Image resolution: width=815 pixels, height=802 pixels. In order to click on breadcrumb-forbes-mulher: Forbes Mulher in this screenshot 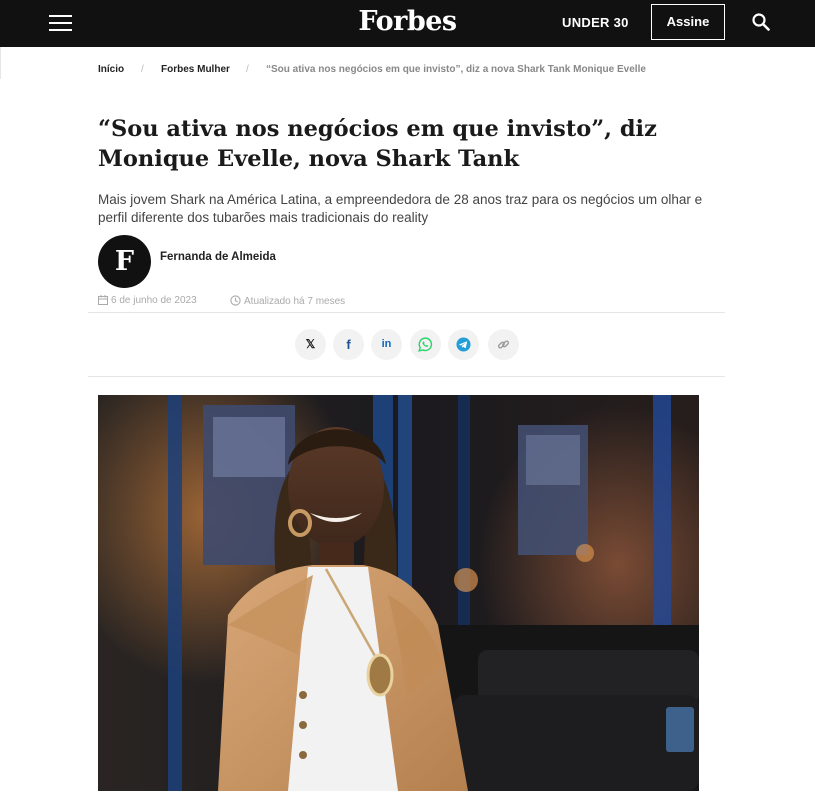, I will do `click(195, 69)`.